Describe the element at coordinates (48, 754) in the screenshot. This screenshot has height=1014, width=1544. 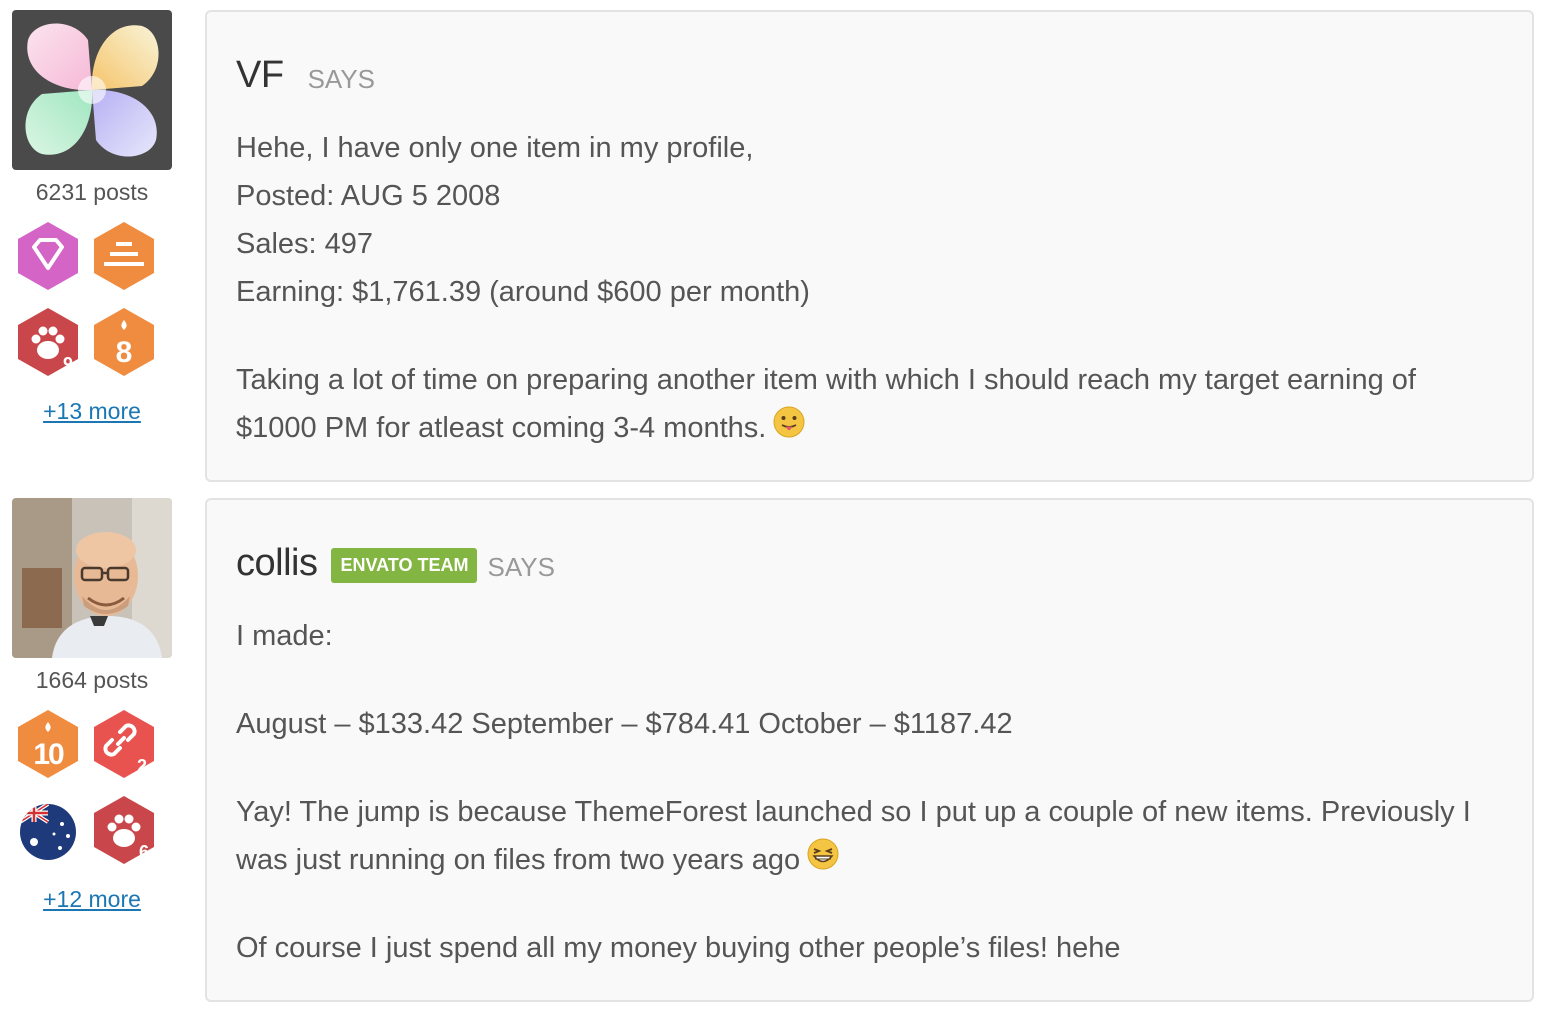
I see `badge-count: 10` at that location.